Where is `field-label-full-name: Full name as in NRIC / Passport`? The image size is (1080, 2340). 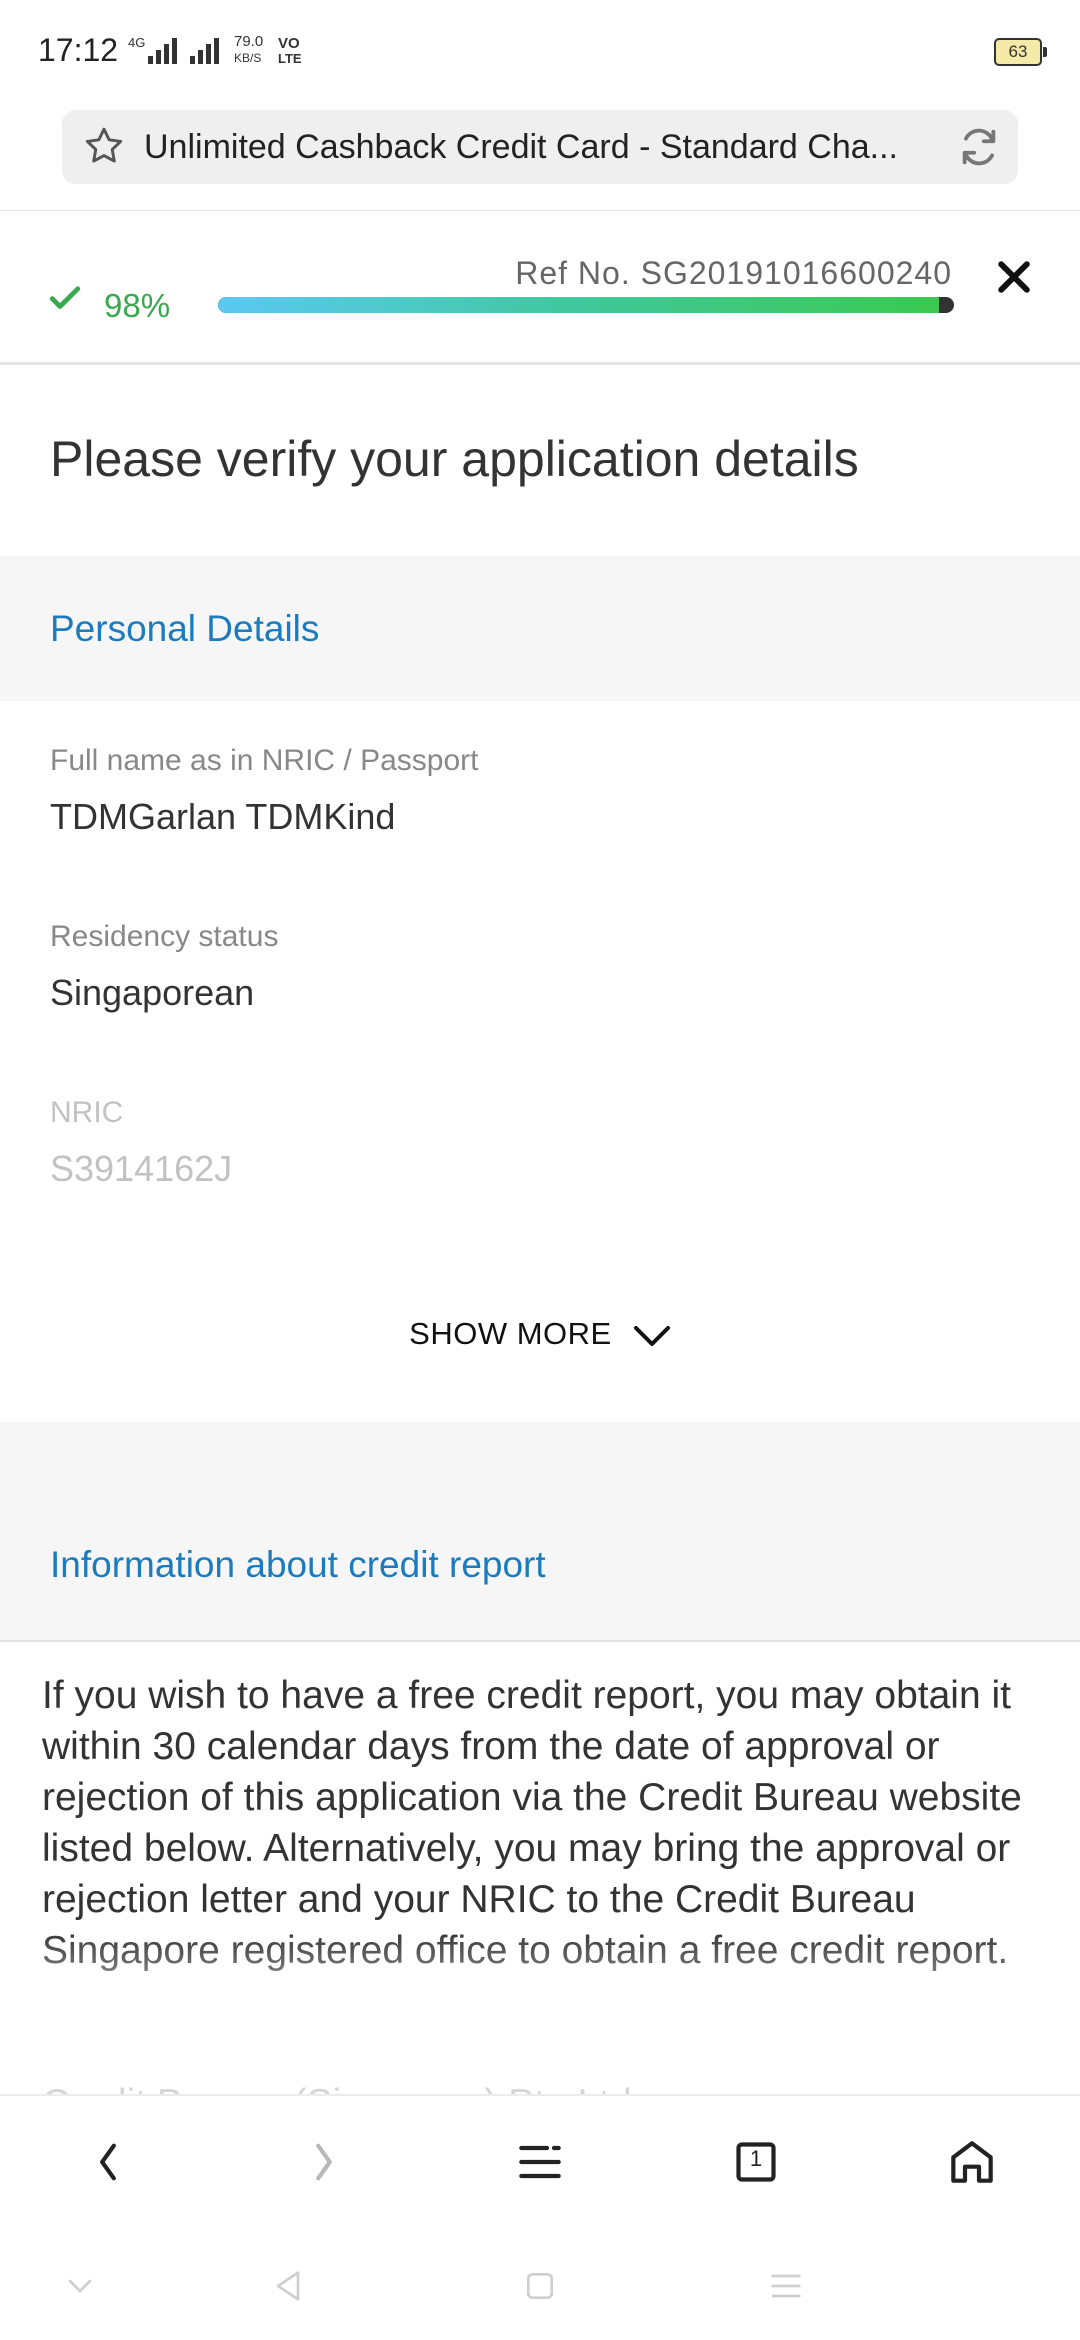 field-label-full-name: Full name as in NRIC / Passport is located at coordinates (264, 760).